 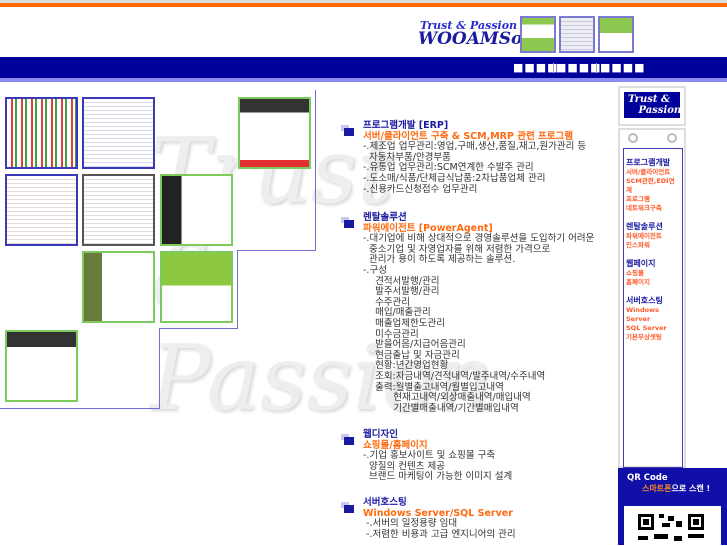 I want to click on section-title: 렌탈솔루션, so click(x=385, y=217).